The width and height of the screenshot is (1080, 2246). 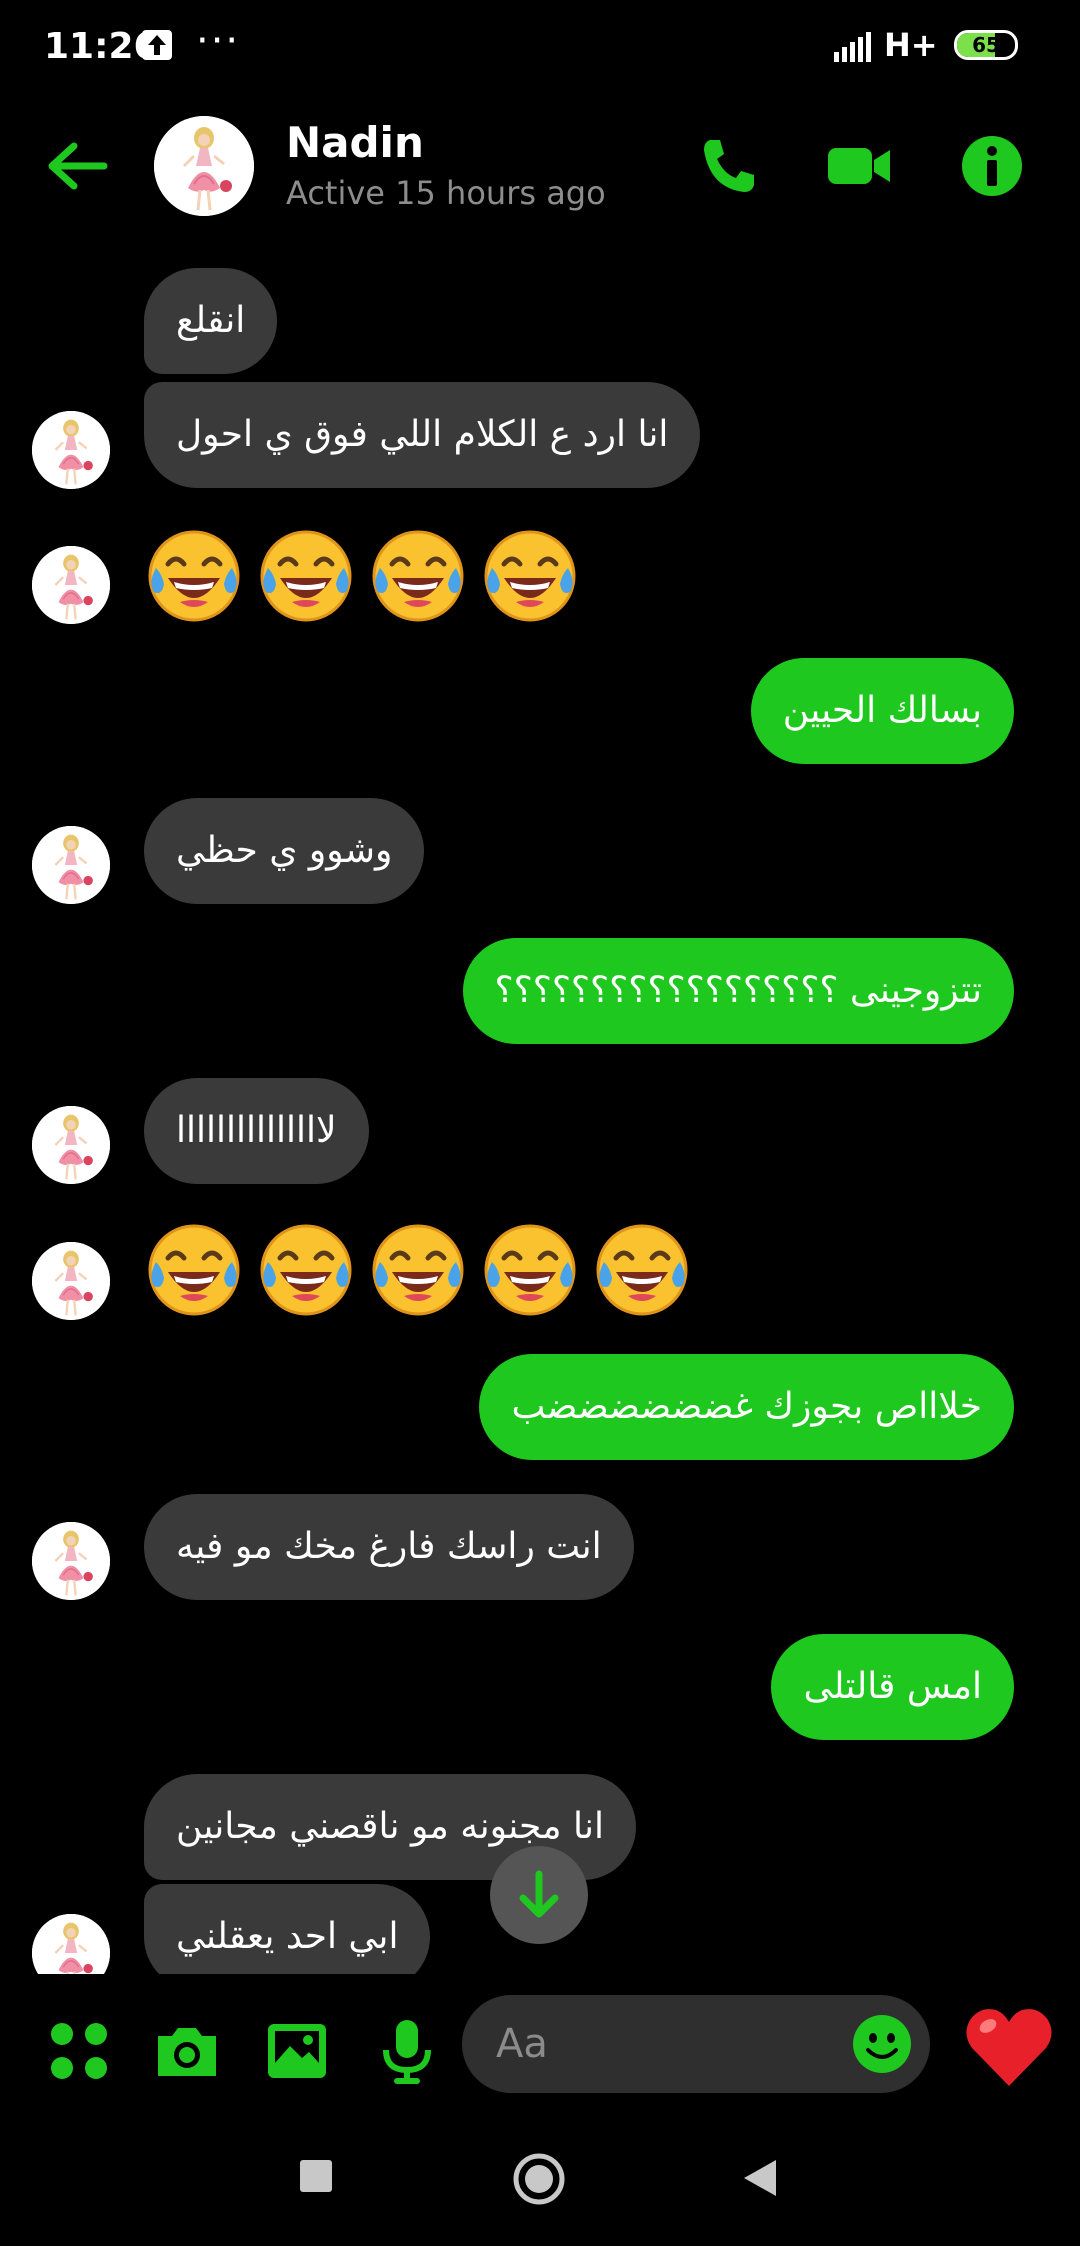 I want to click on home-button, so click(x=539, y=2181).